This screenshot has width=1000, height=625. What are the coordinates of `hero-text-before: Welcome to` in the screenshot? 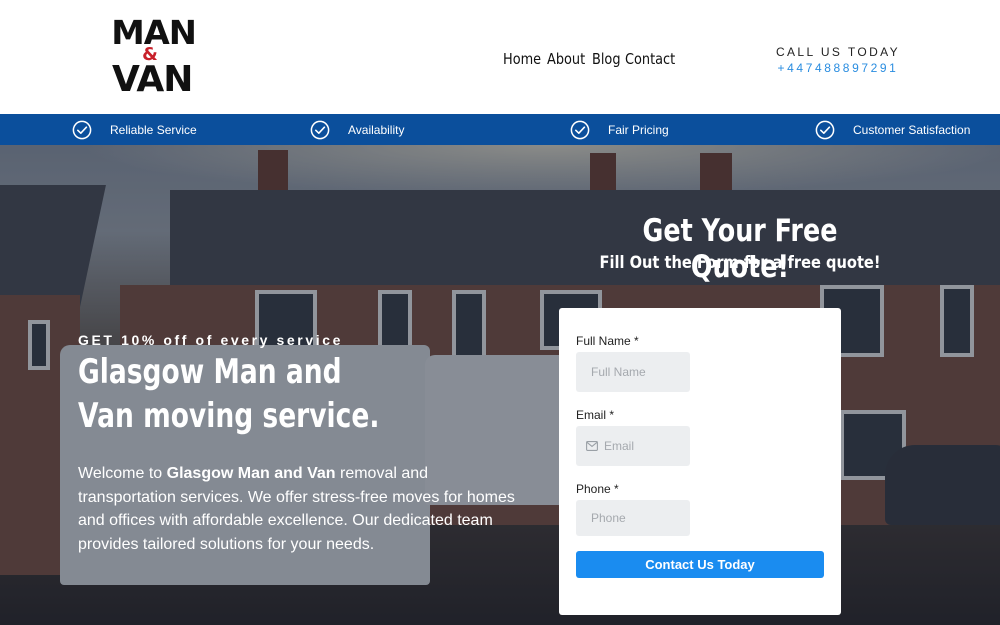 It's located at (122, 473).